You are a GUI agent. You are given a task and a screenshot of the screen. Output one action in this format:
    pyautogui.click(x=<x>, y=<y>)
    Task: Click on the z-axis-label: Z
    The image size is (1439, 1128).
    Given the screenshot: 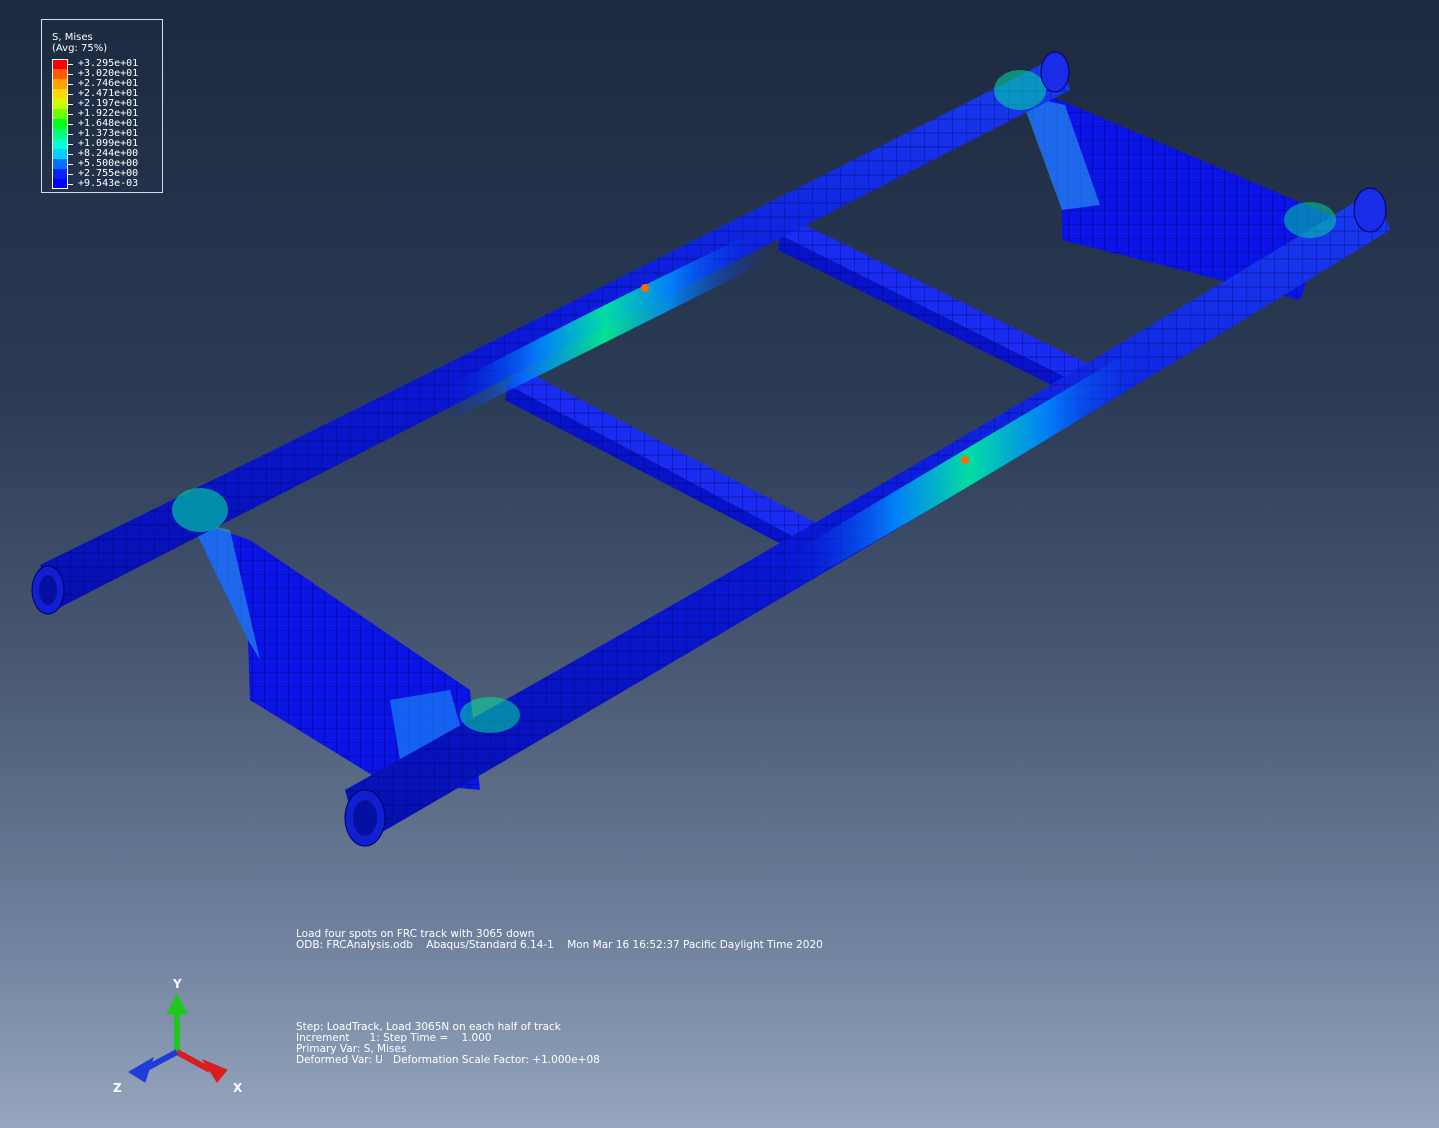 What is the action you would take?
    pyautogui.click(x=117, y=1088)
    